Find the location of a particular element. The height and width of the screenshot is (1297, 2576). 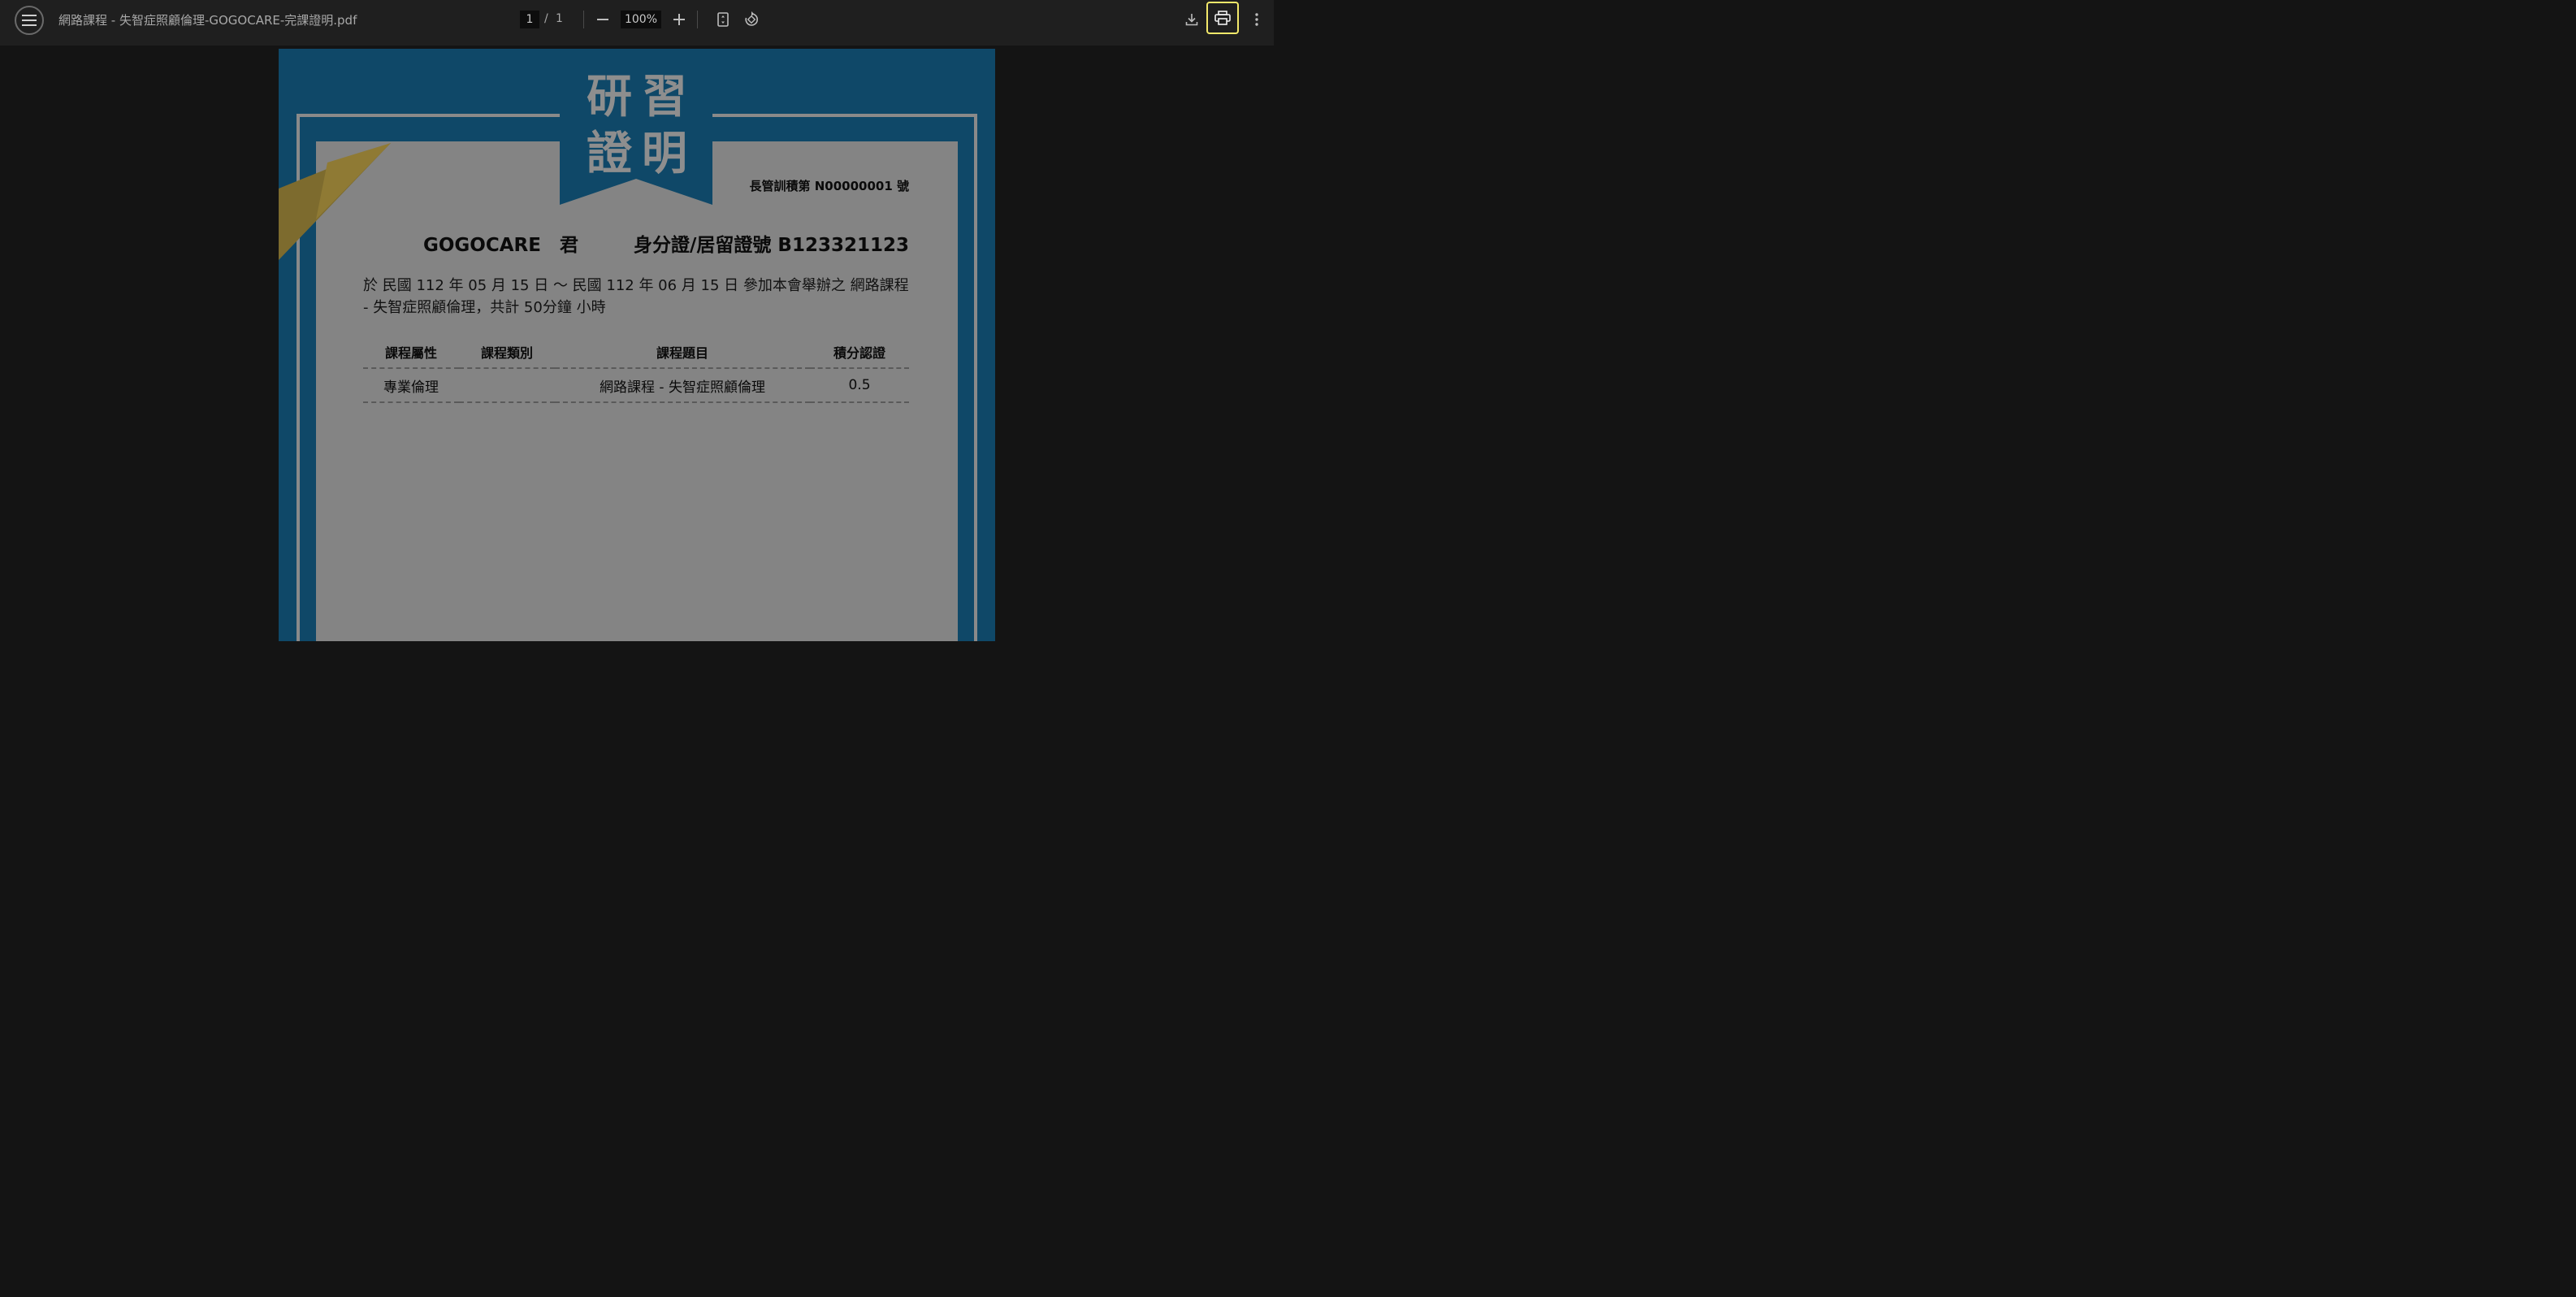

zoom-in-icon is located at coordinates (679, 19).